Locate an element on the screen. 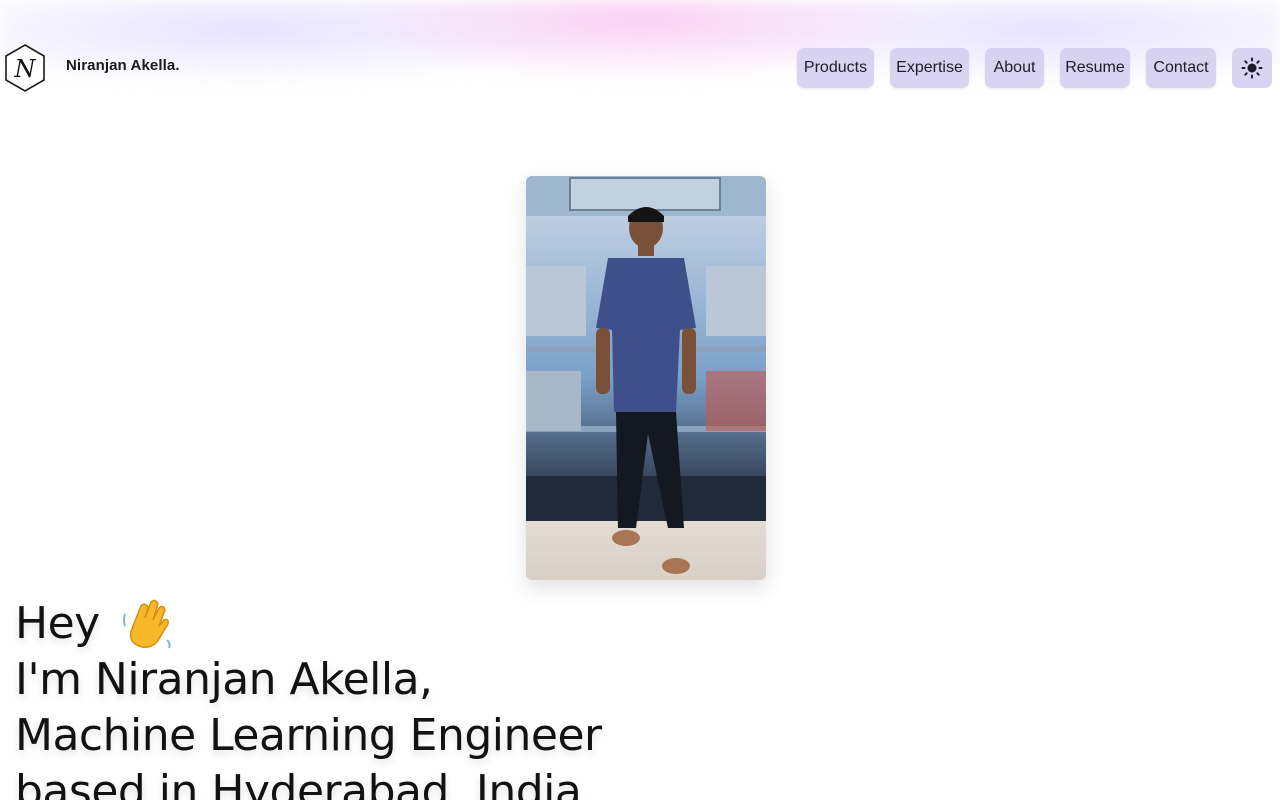  hero-greeting-line: Hey is located at coordinates (465, 624).